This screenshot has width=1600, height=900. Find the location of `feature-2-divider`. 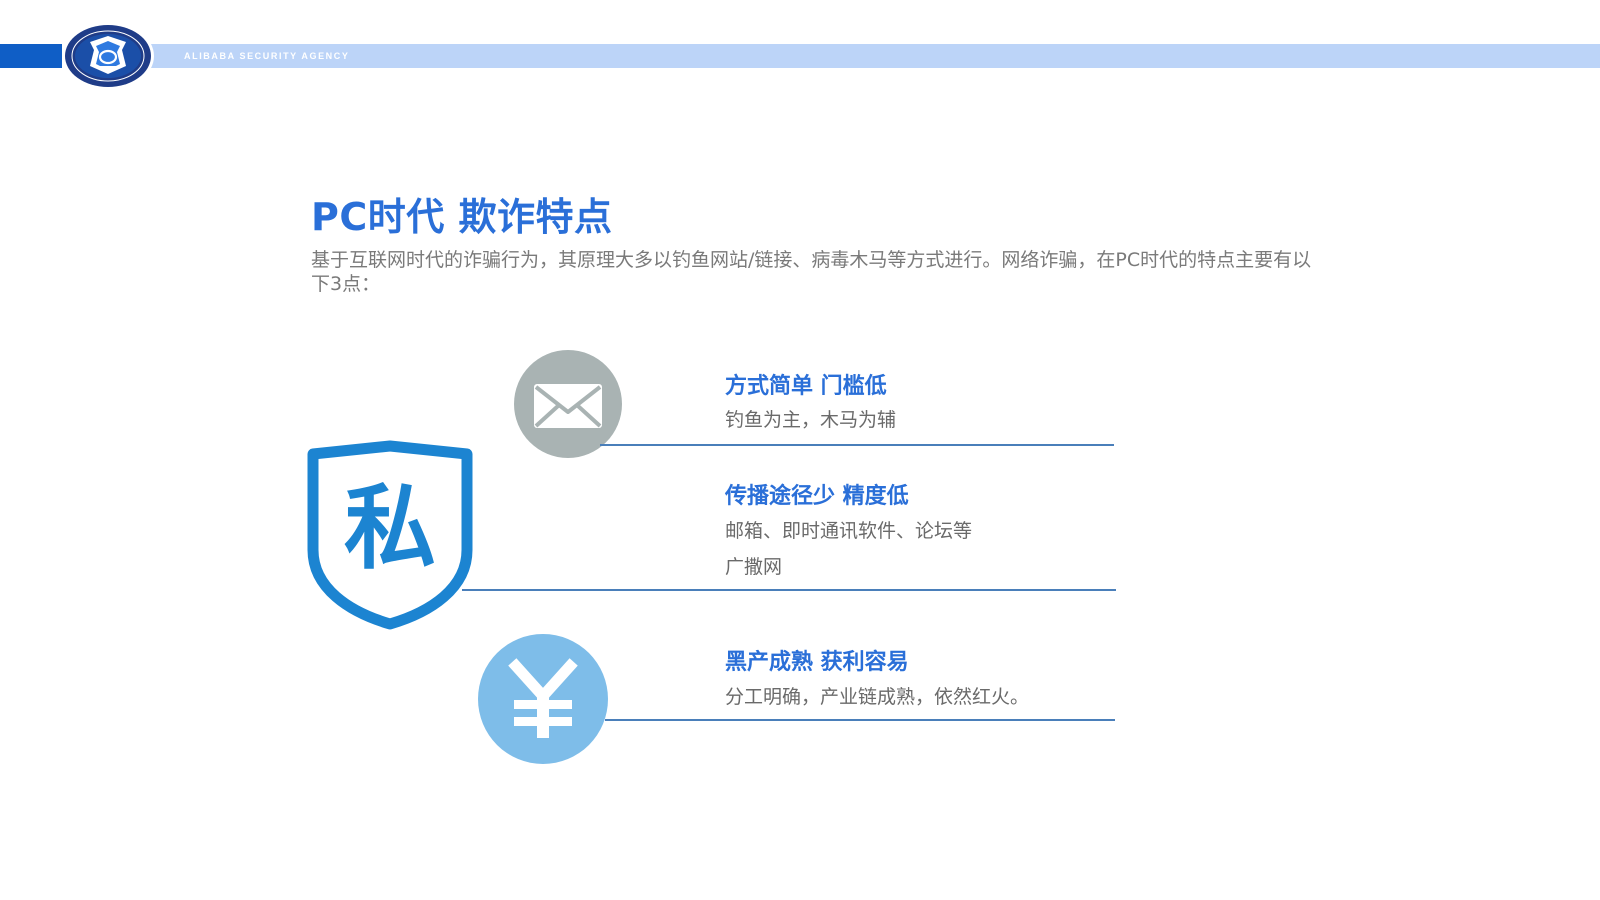

feature-2-divider is located at coordinates (789, 590).